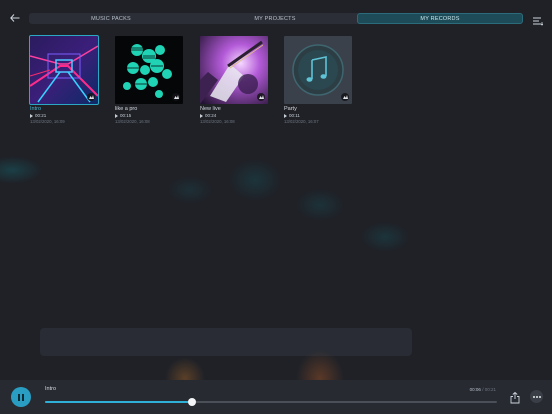  I want to click on more-options-button, so click(536, 396).